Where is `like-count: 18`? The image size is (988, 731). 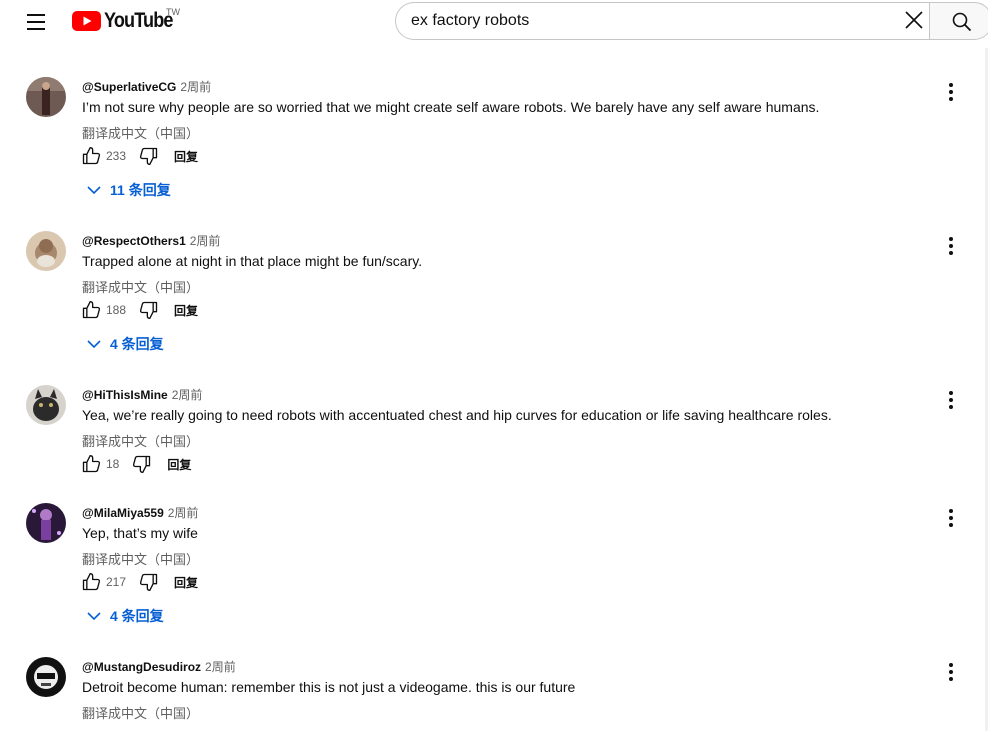 like-count: 18 is located at coordinates (113, 464).